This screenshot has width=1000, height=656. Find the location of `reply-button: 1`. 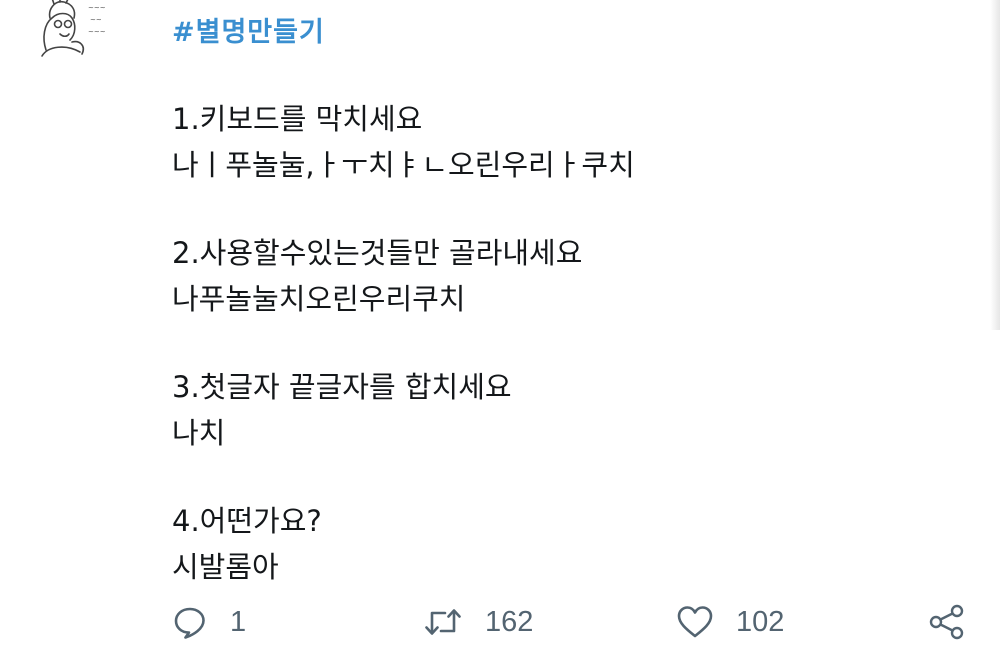

reply-button: 1 is located at coordinates (209, 622).